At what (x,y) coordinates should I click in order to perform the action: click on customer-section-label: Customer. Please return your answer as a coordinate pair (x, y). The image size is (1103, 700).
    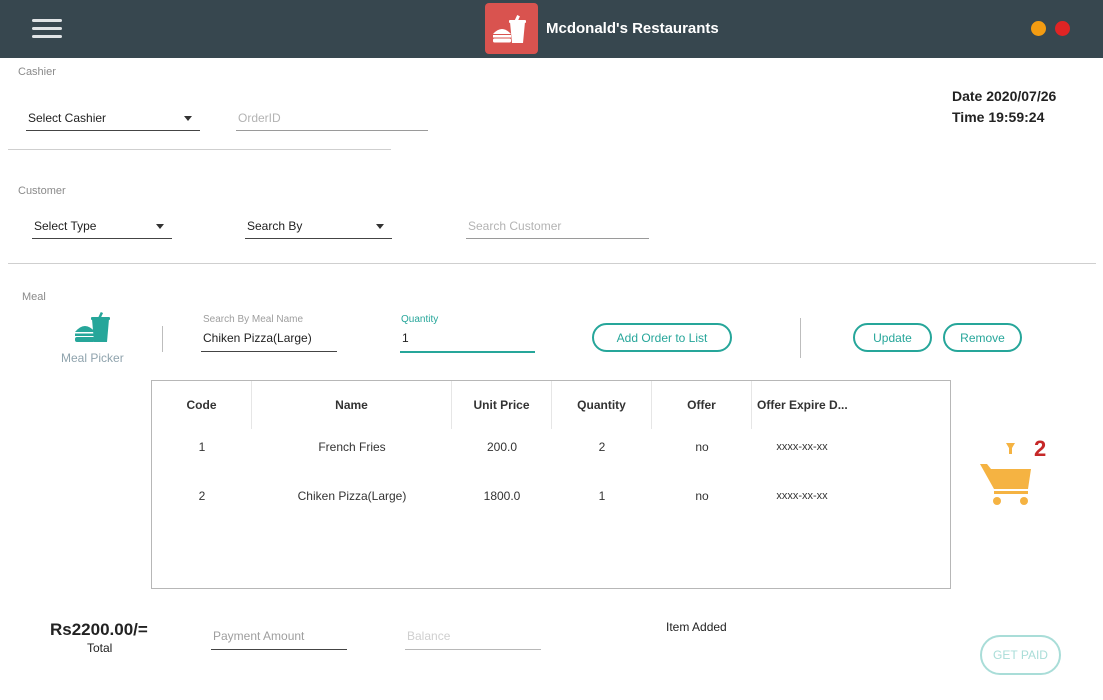
    Looking at the image, I should click on (42, 191).